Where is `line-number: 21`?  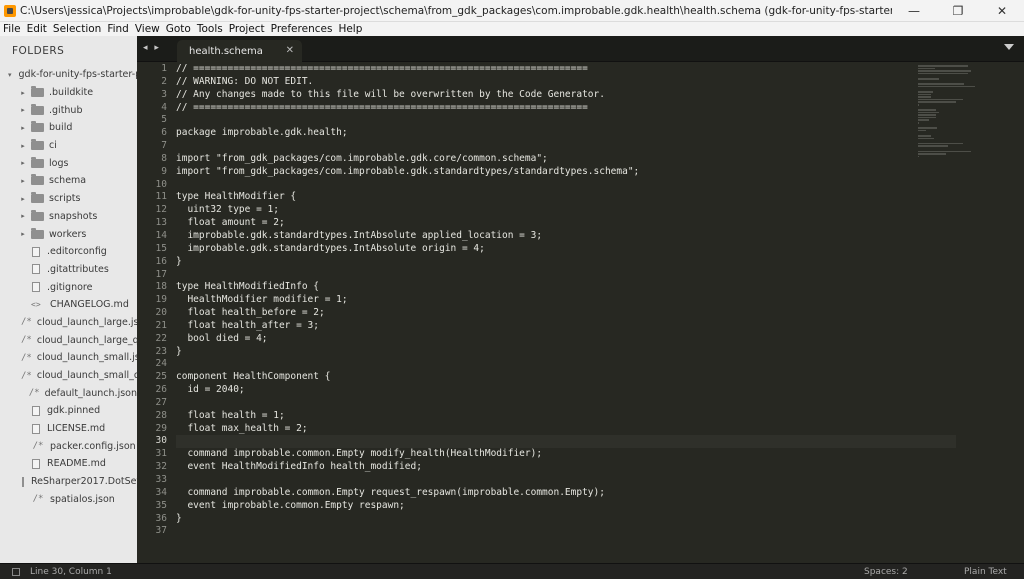
line-number: 21 is located at coordinates (161, 325).